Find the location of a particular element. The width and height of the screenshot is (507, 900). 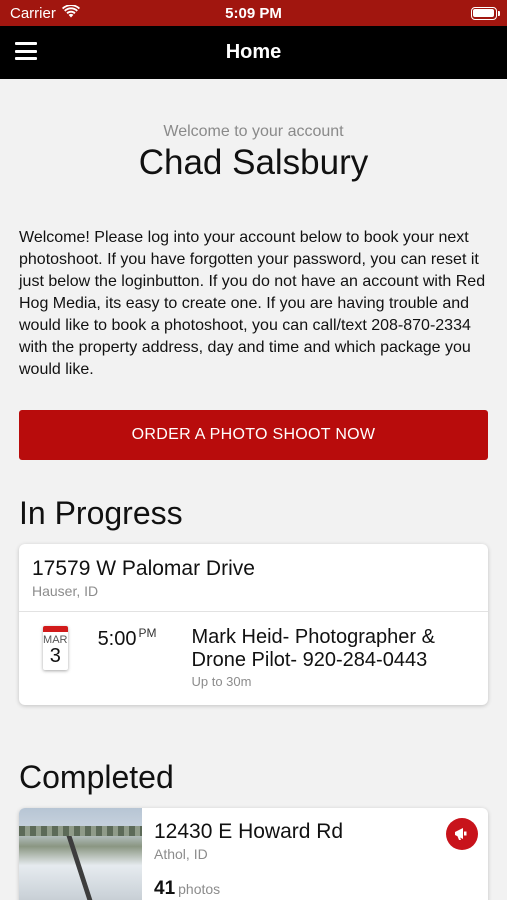

order-photo-shoot-button: ORDER A PHOTO SHOOT NOW is located at coordinates (253, 435).